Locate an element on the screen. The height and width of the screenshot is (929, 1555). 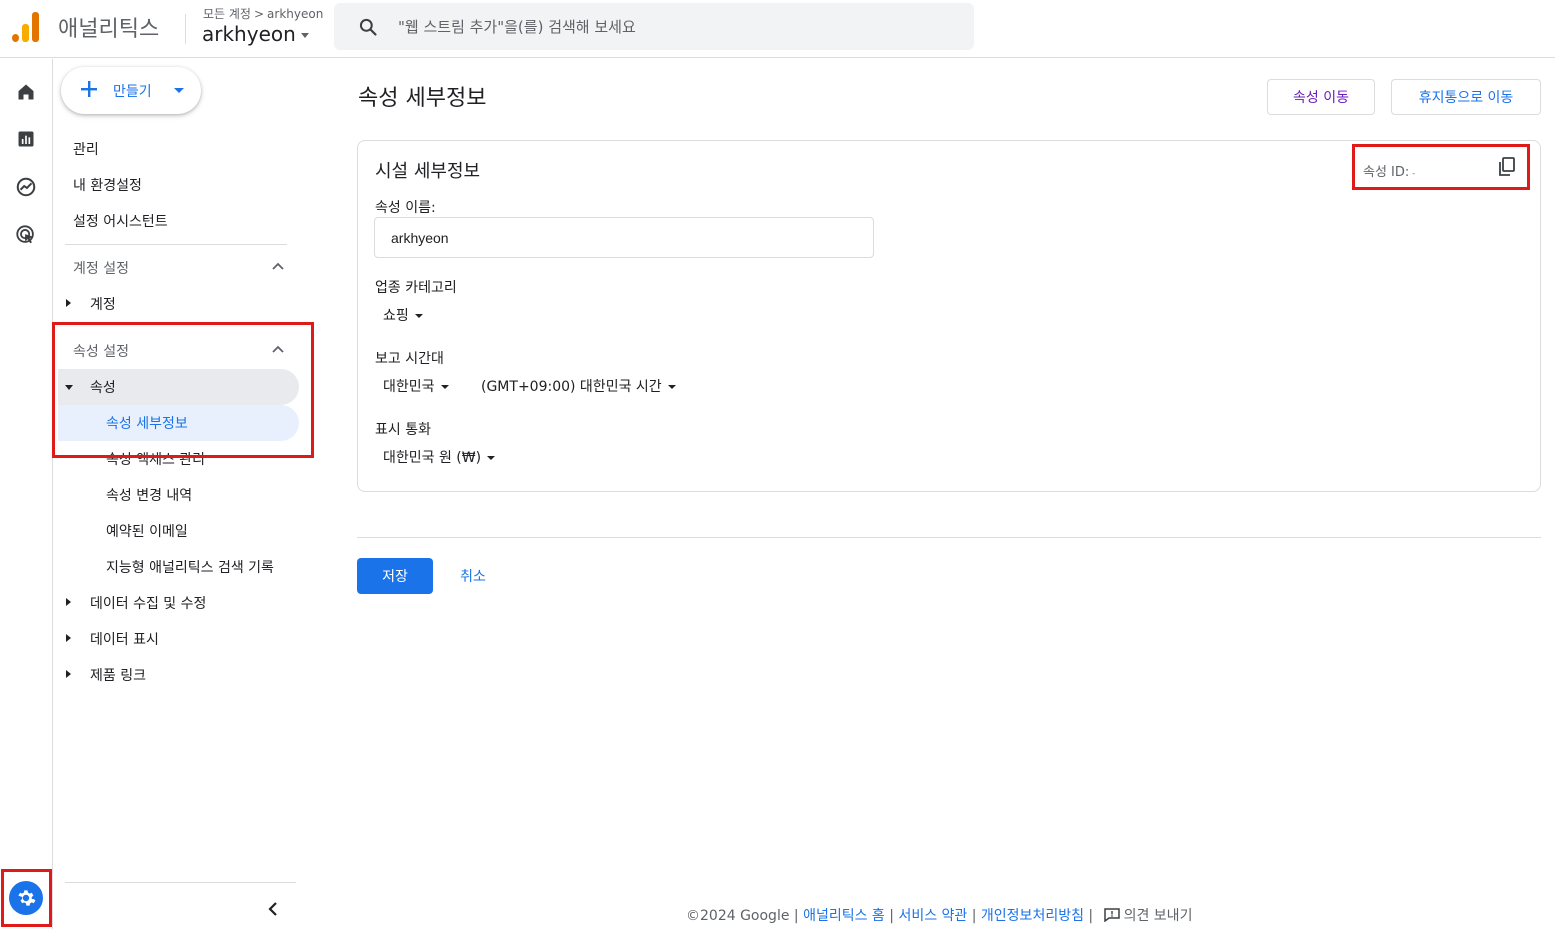
breadcrumb-account: arkhyeon is located at coordinates (295, 14).